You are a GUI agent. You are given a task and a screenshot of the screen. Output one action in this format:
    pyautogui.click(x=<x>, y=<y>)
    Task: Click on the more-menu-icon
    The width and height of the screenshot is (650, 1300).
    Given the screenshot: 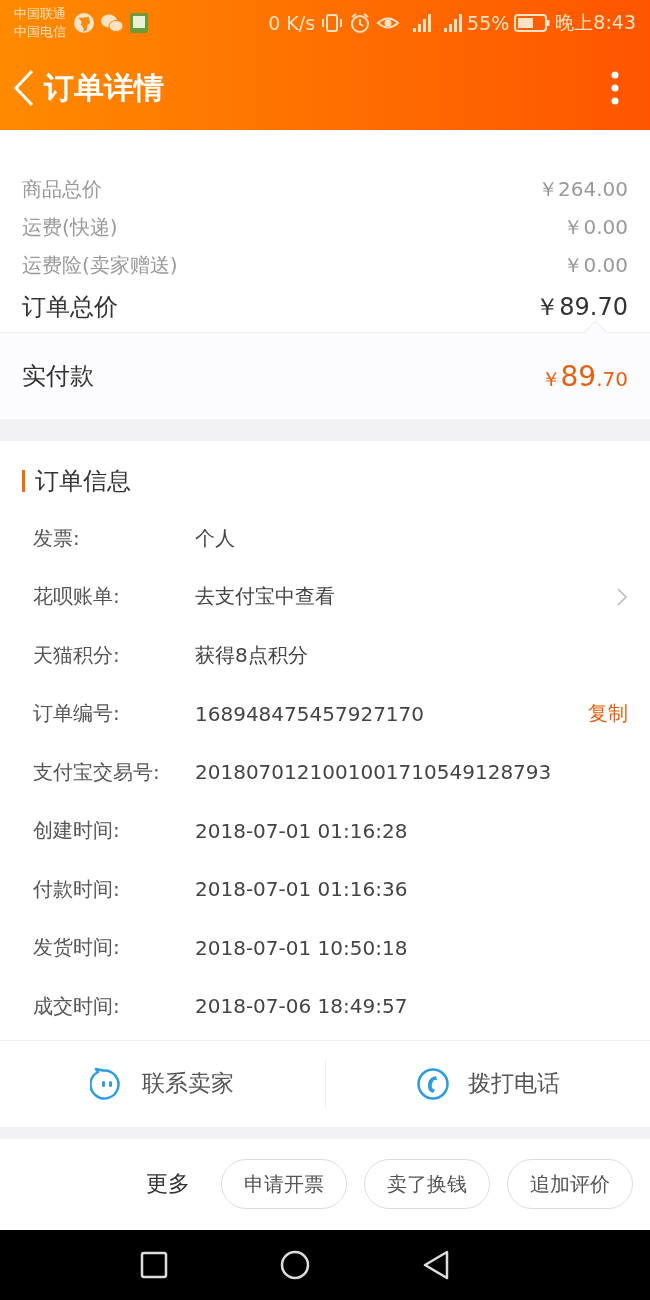 What is the action you would take?
    pyautogui.click(x=615, y=88)
    